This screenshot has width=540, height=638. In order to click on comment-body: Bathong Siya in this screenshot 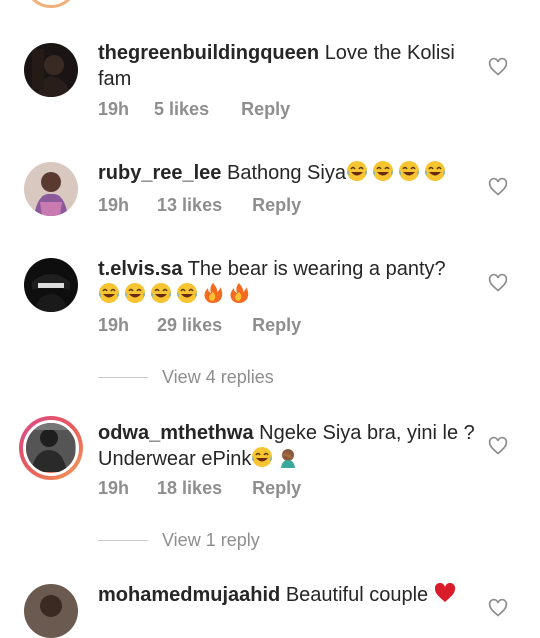, I will do `click(286, 173)`.